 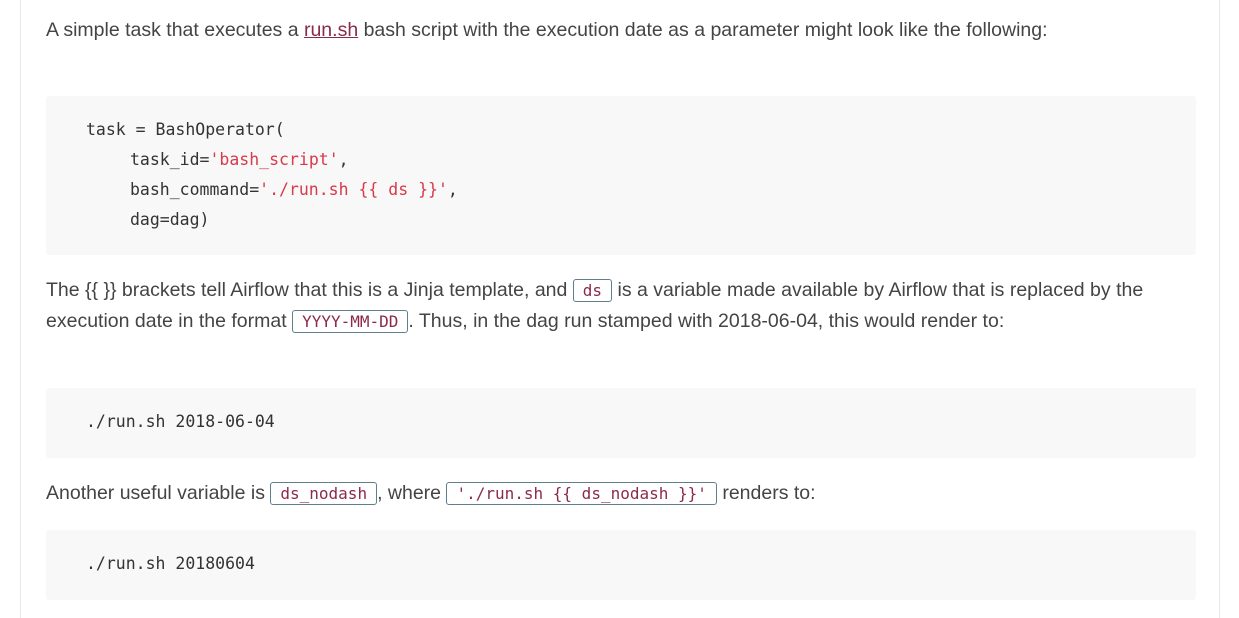 I want to click on code-line: ./run.sh 20180604, so click(x=170, y=563).